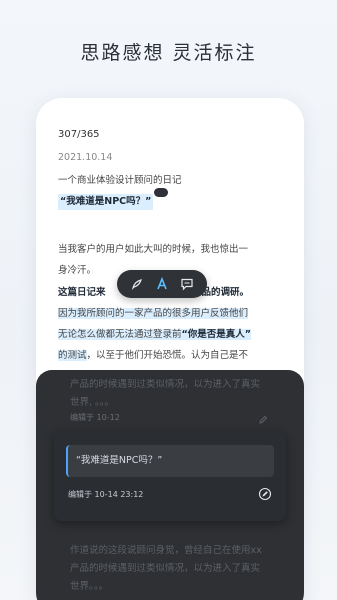 This screenshot has height=600, width=337. What do you see at coordinates (174, 191) in the screenshot?
I see `paragraph-title: 一个商业体验设计顾问的日记 “我难道是NPC吗？”` at bounding box center [174, 191].